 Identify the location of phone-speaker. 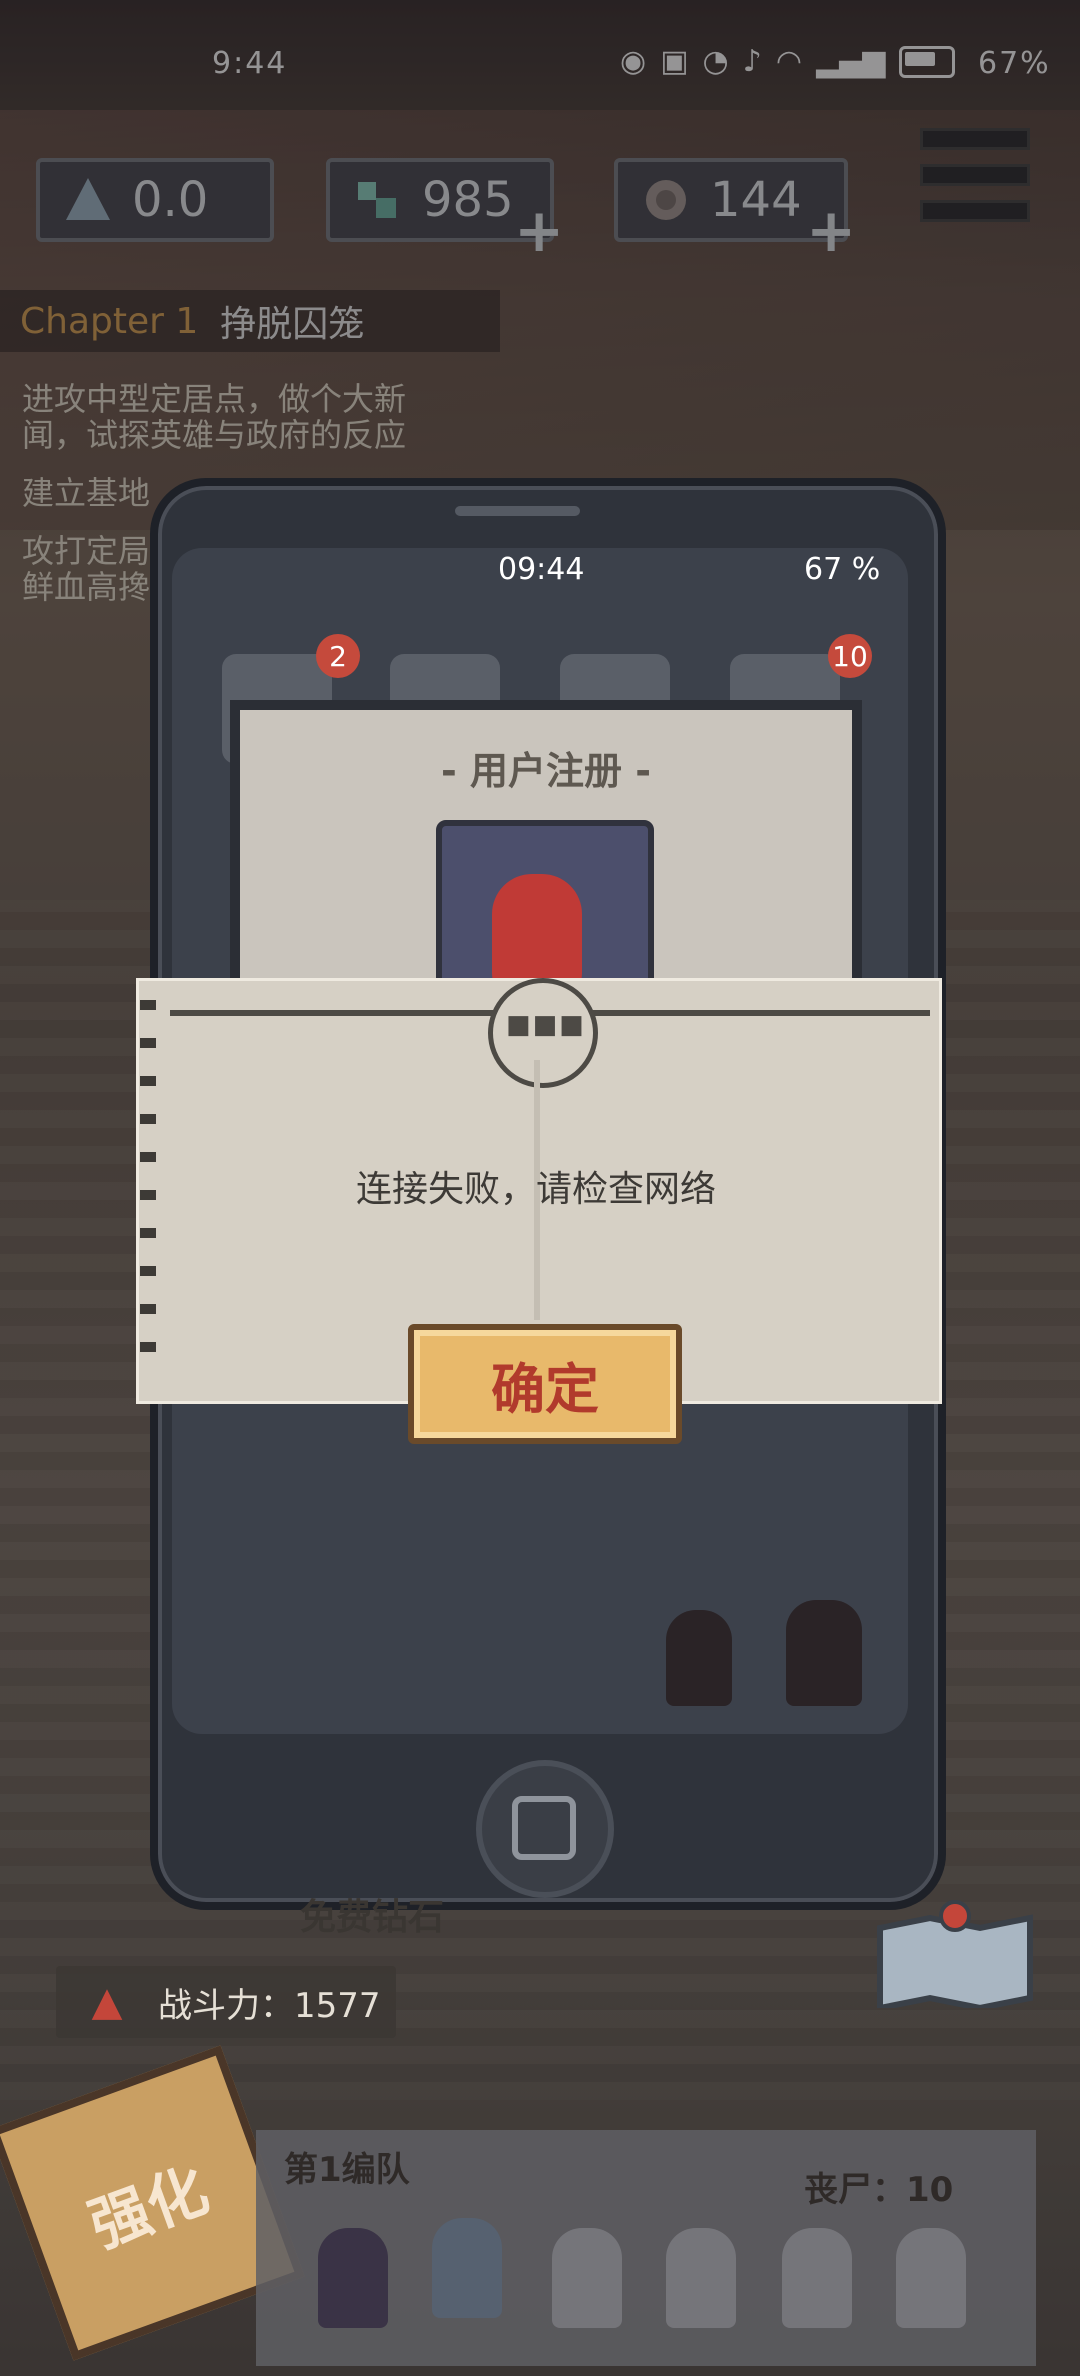
(517, 511).